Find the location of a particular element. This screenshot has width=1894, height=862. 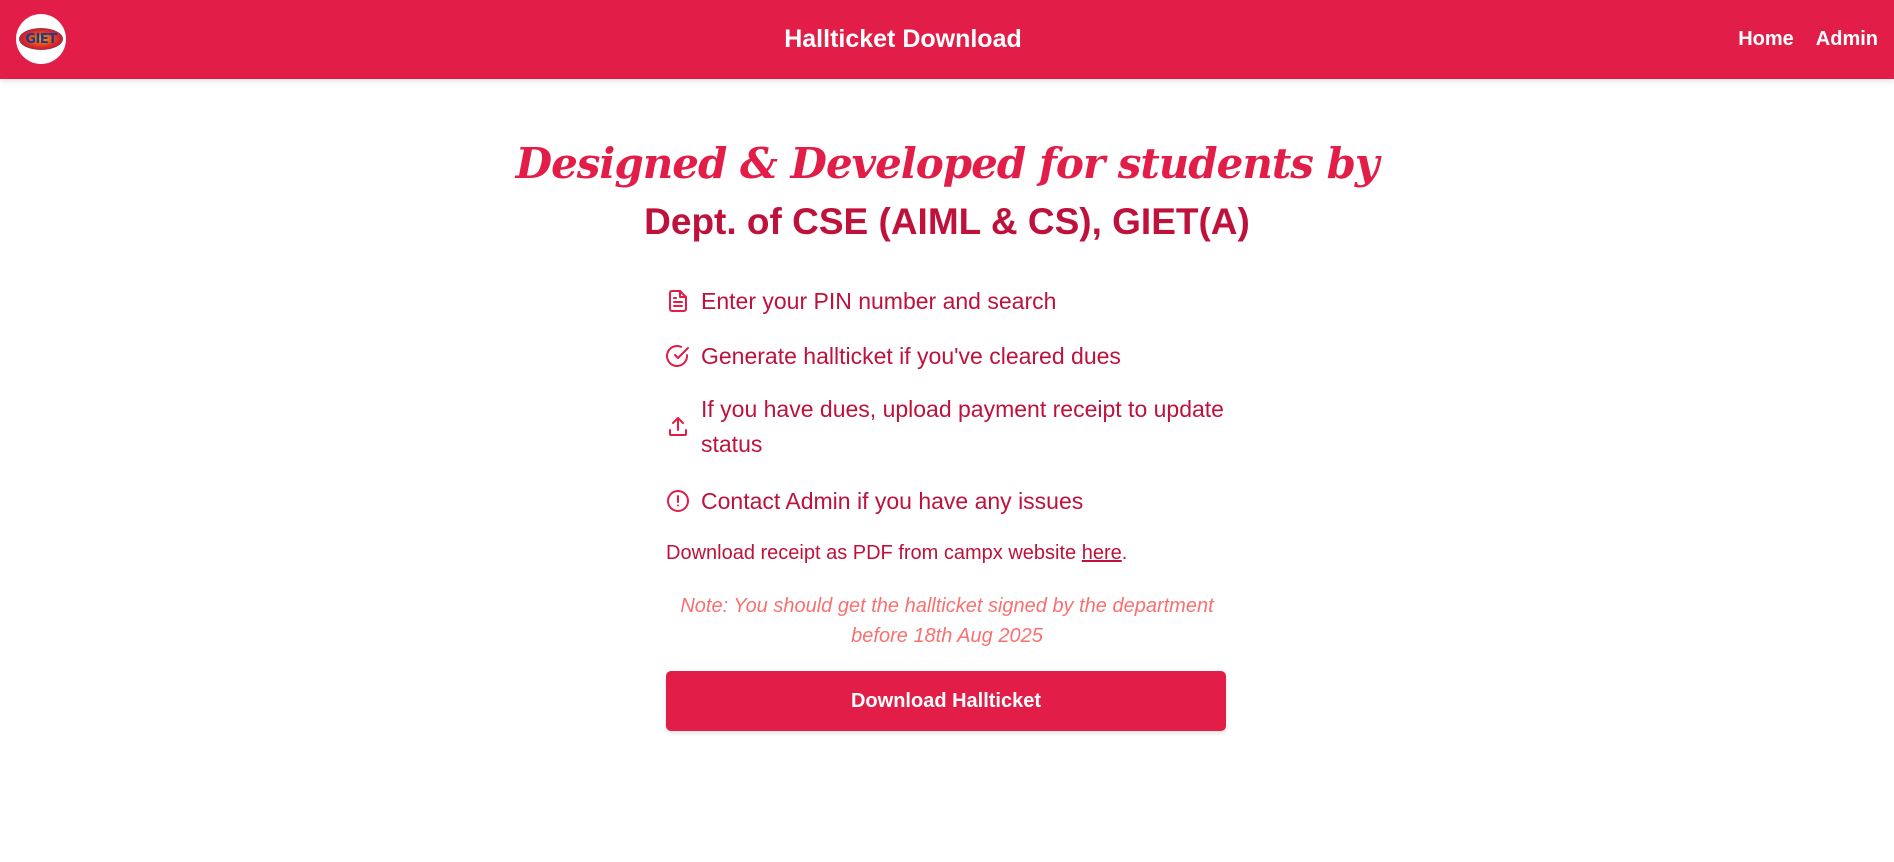

designed-by-heading: Designed & Developed for students by is located at coordinates (947, 163).